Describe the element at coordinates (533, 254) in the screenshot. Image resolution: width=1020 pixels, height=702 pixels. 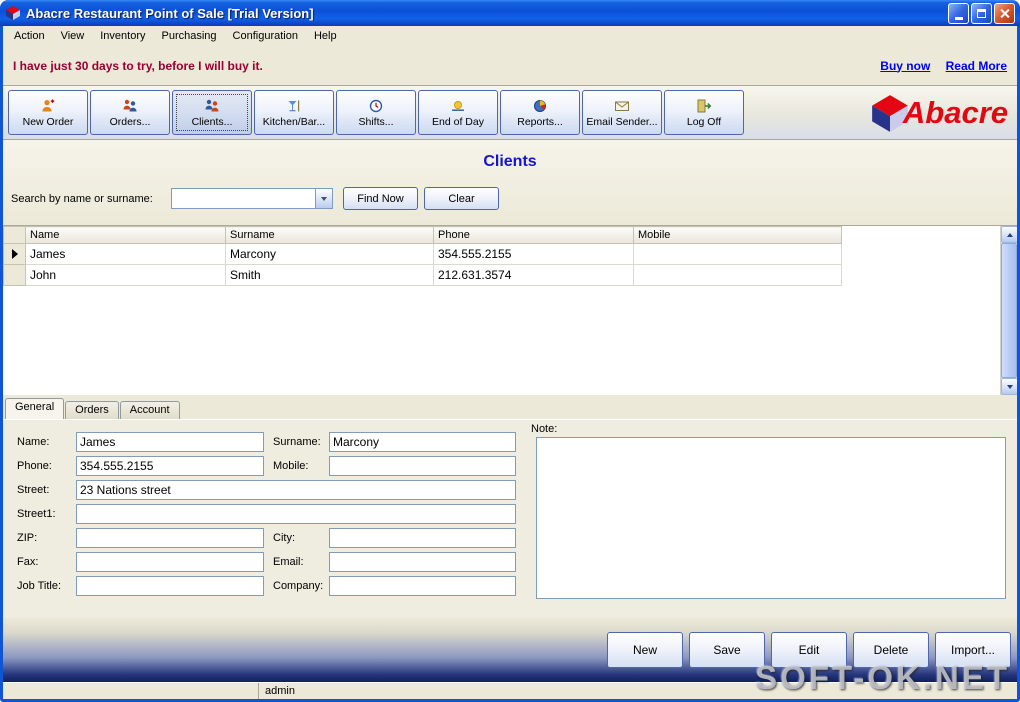
I see `cell-phone: 354.555.2155` at that location.